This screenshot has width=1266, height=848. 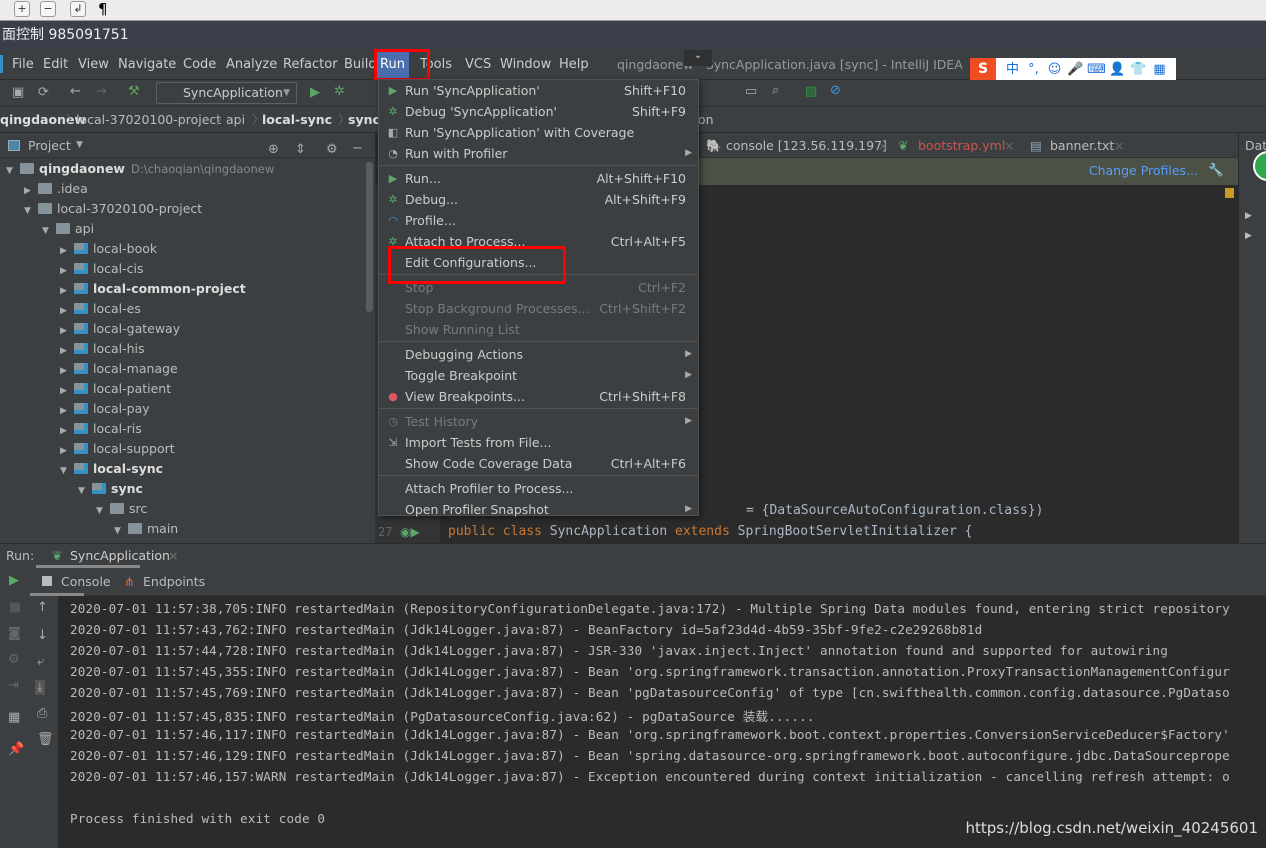 What do you see at coordinates (42, 713) in the screenshot?
I see `print-icon: ⎙` at bounding box center [42, 713].